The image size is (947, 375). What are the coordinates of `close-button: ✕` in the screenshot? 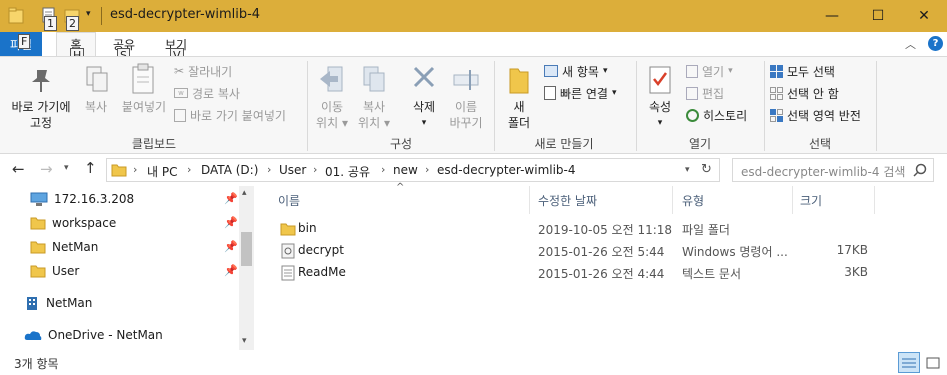 It's located at (924, 16).